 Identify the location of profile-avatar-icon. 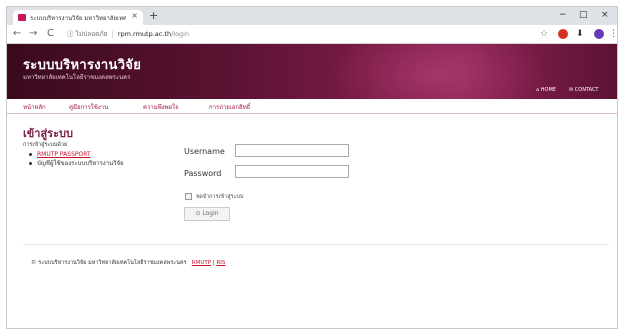
(599, 34).